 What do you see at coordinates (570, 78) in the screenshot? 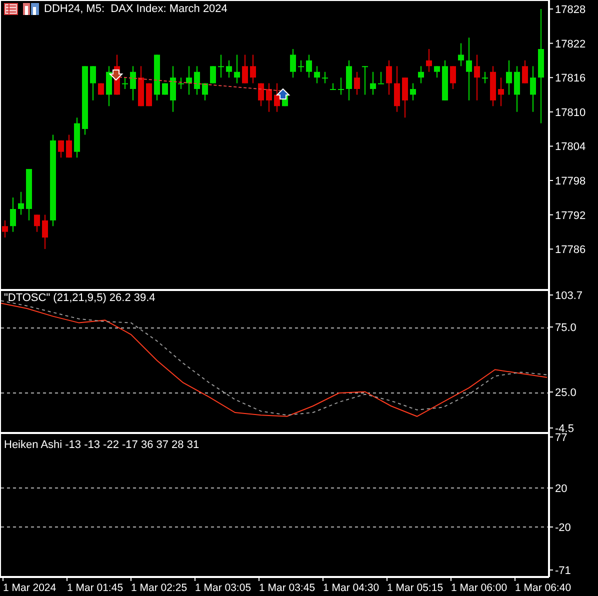
I see `price-label: 17816` at bounding box center [570, 78].